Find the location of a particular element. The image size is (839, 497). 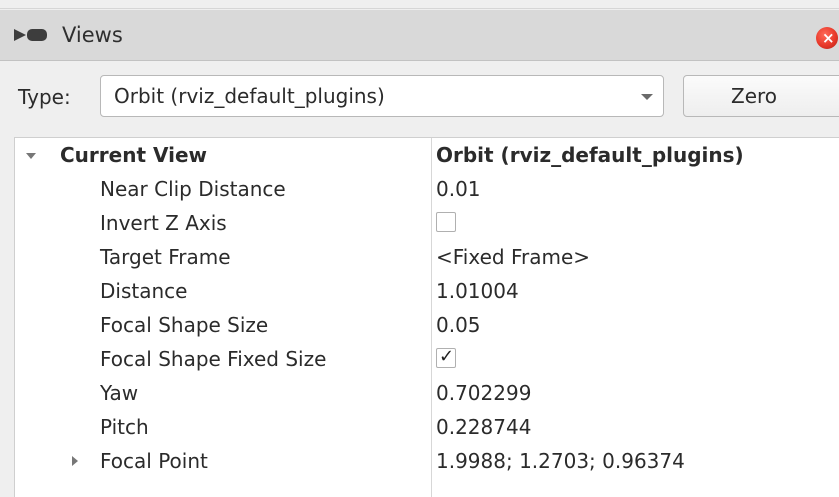

tree-row-pitch: Pitch 0.228744 is located at coordinates (427, 427).